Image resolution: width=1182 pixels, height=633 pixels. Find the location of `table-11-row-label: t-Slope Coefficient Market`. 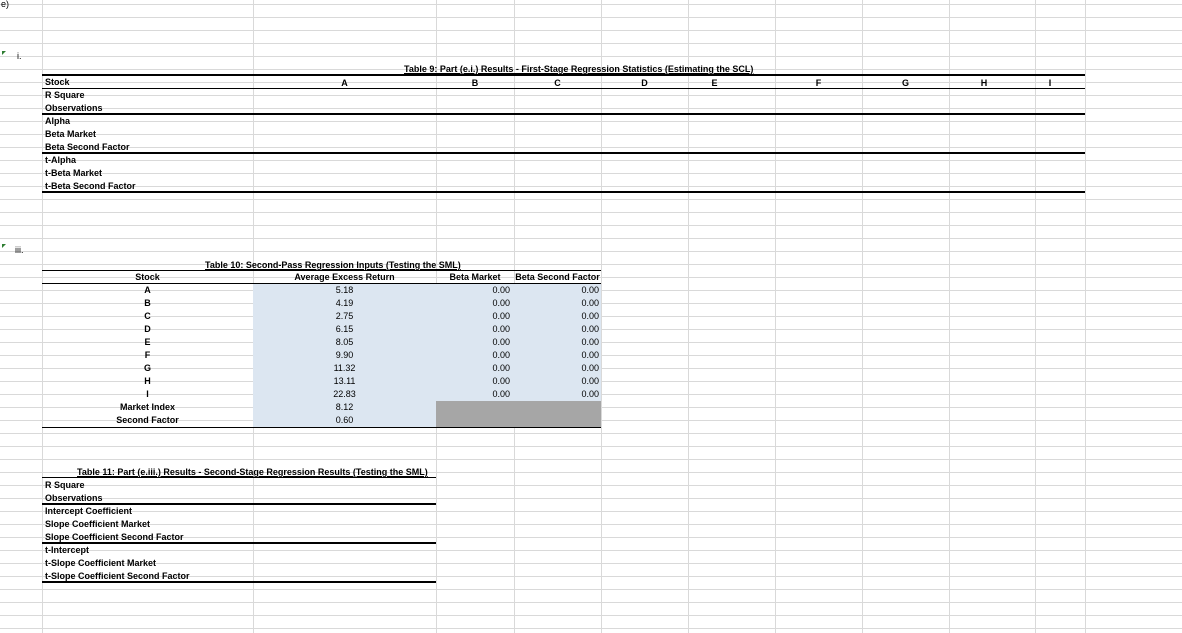

table-11-row-label: t-Slope Coefficient Market is located at coordinates (101, 563).